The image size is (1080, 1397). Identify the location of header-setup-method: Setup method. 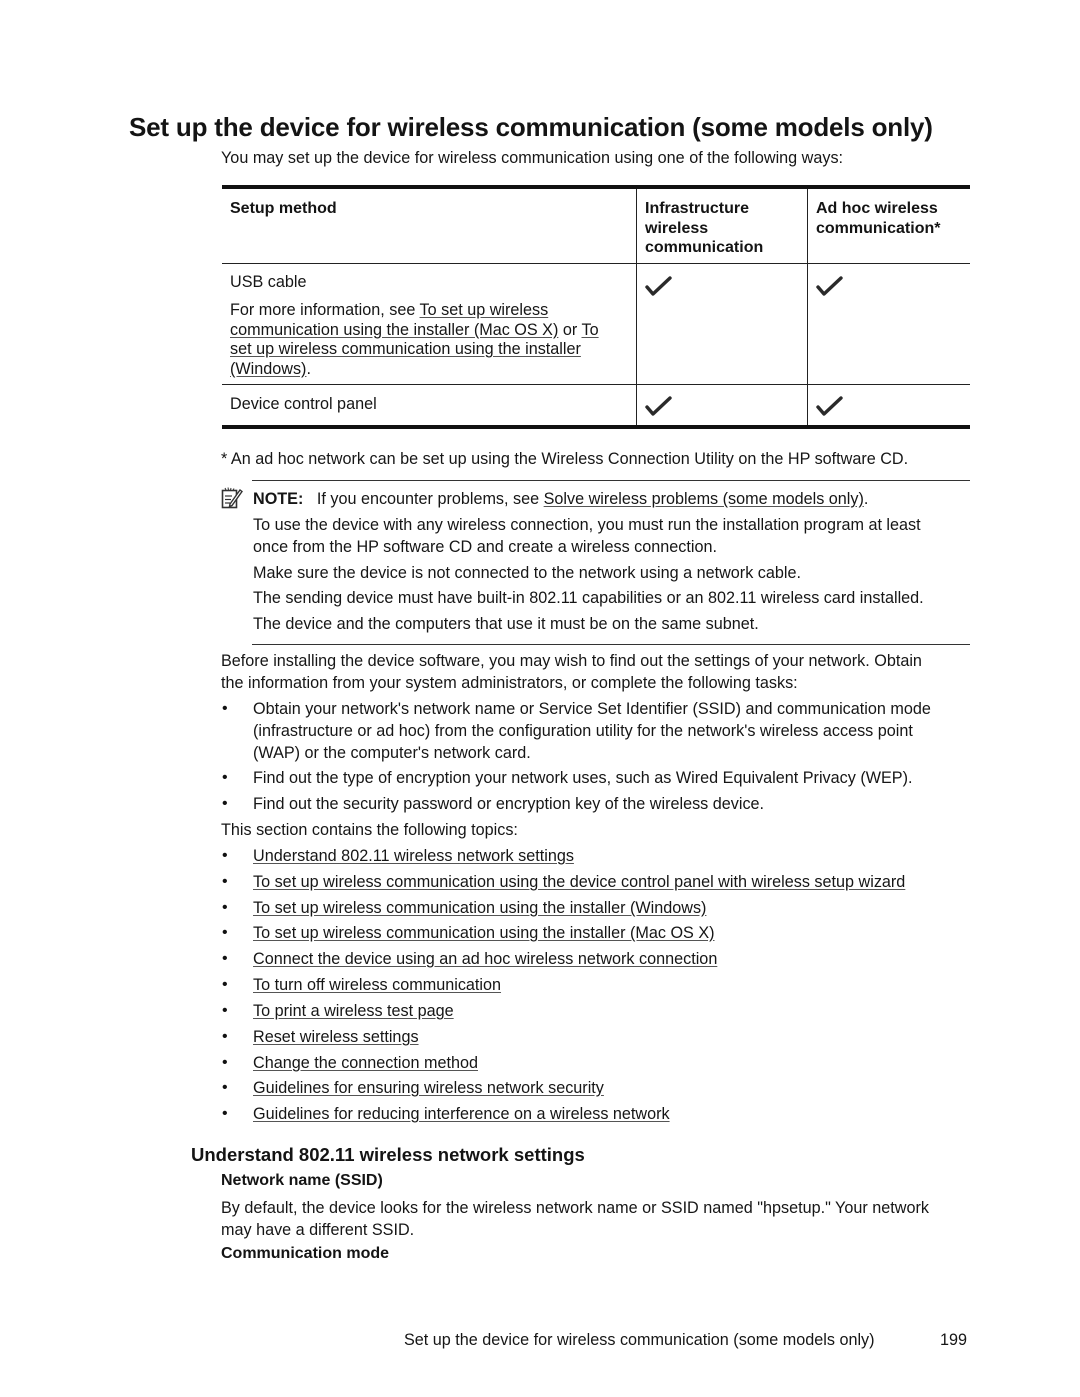
(283, 208).